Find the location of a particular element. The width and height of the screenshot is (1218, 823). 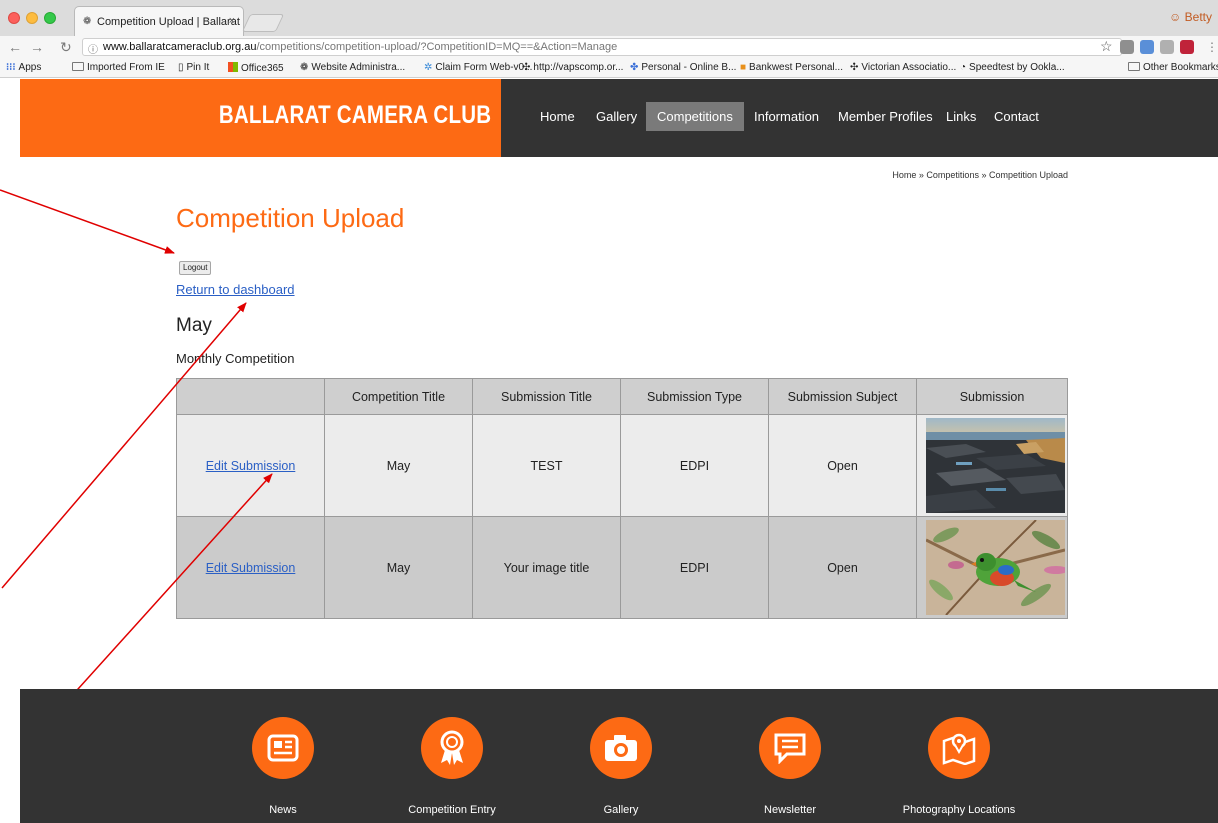

page-icon: ▯ is located at coordinates (181, 67).